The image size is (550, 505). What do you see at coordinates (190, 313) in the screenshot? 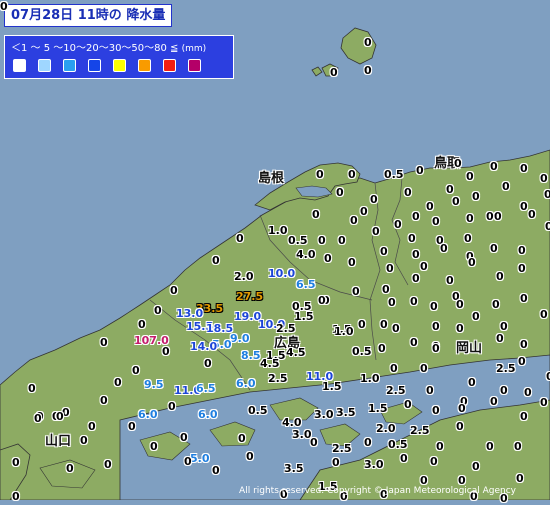
I see `precipitation-value: 13.0` at bounding box center [190, 313].